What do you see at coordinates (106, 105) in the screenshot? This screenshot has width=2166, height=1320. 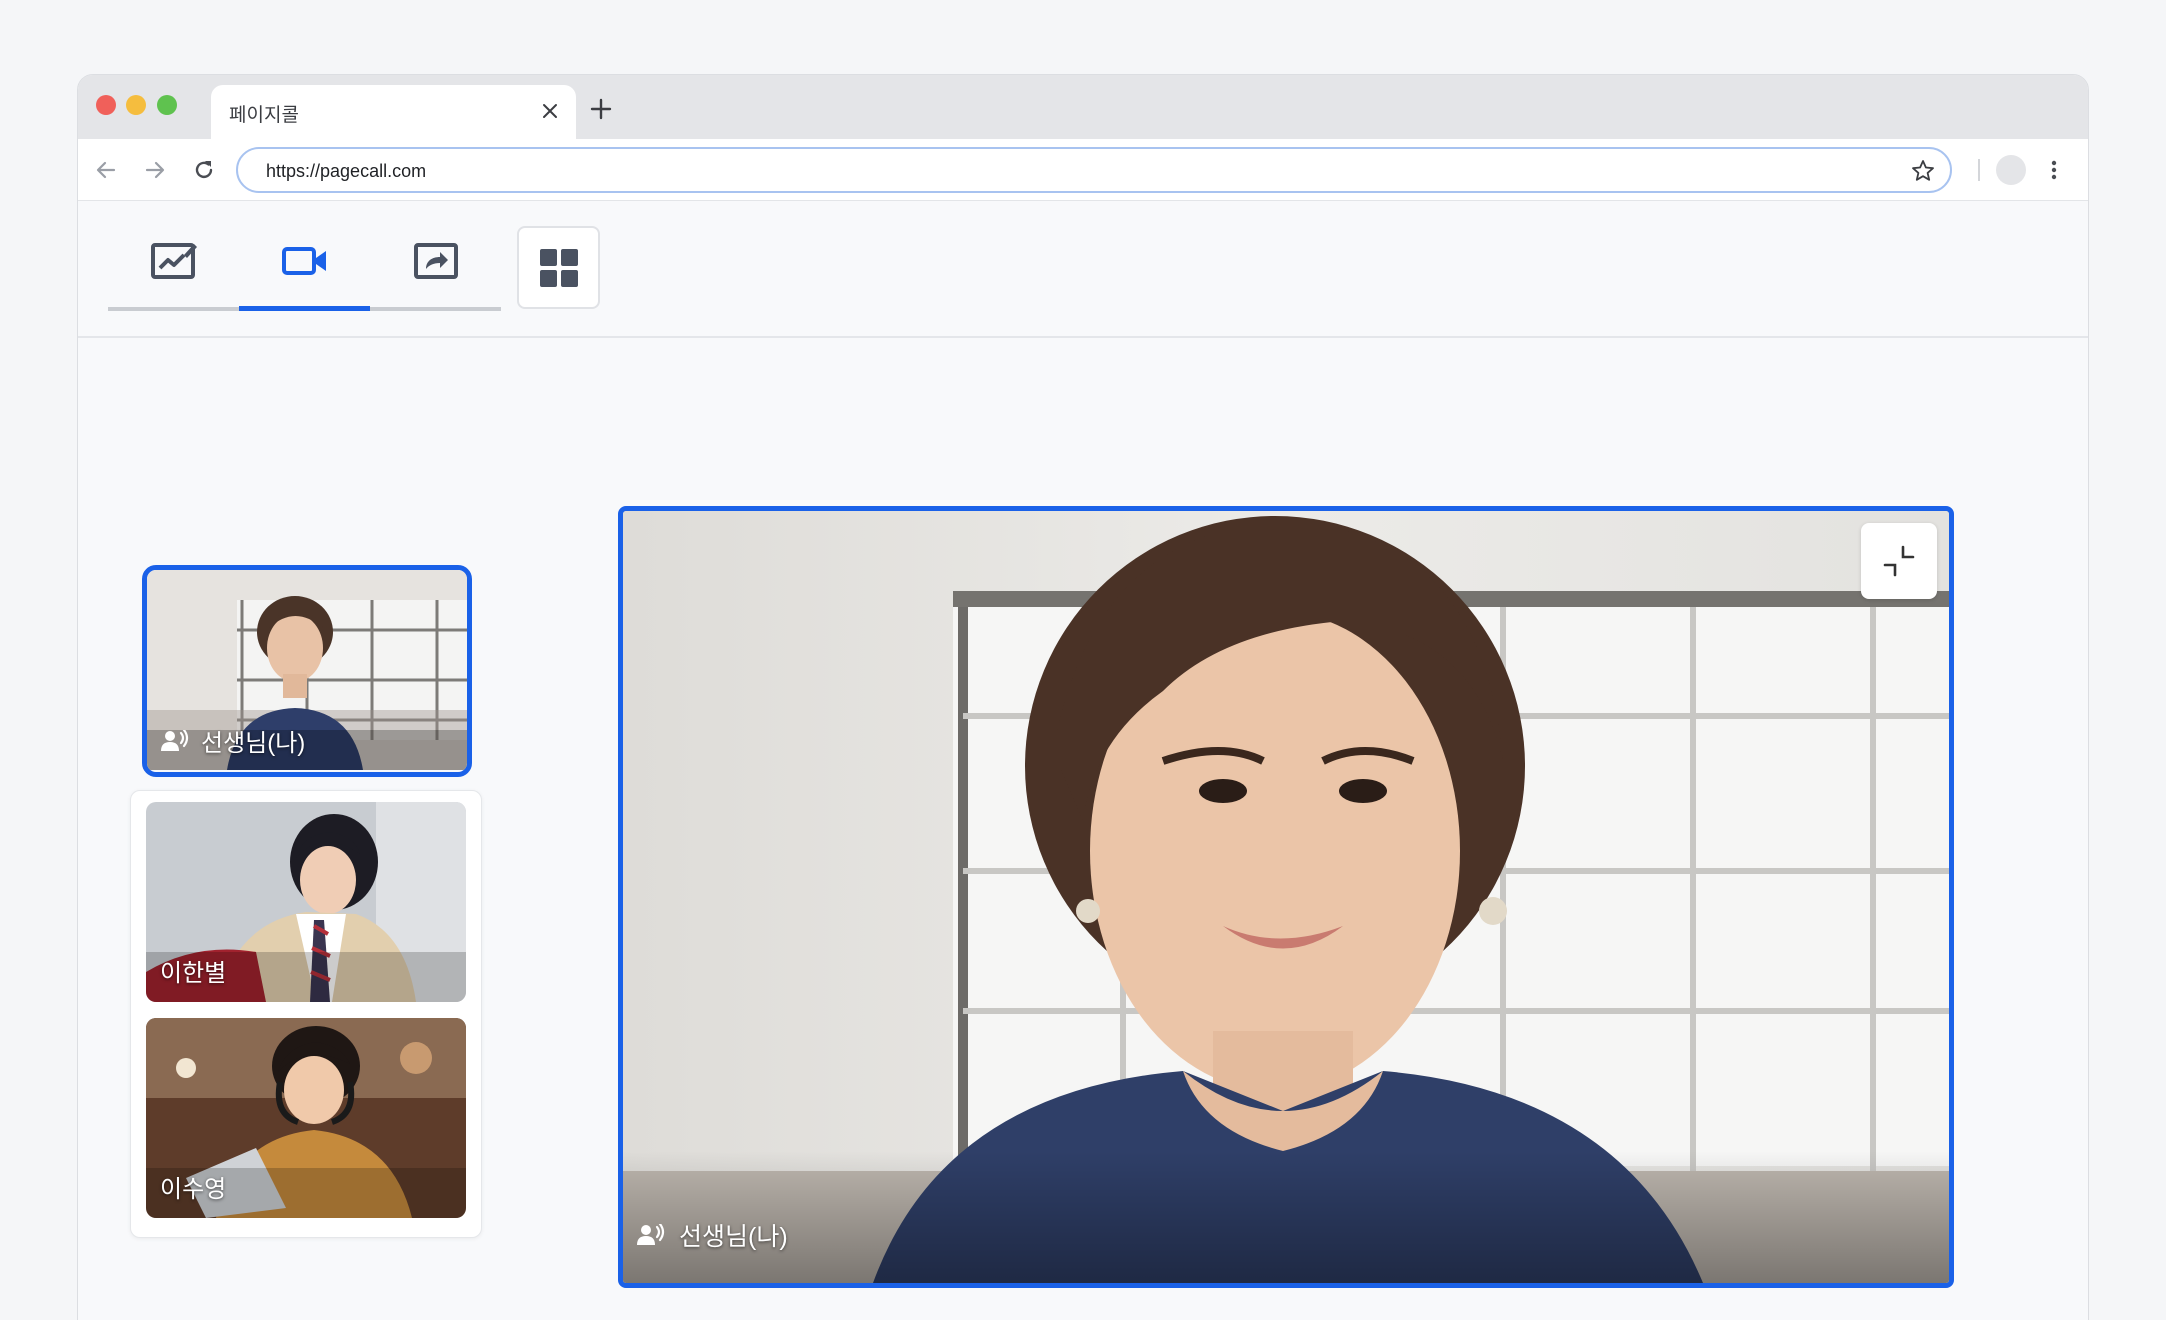 I see `close-window-button` at bounding box center [106, 105].